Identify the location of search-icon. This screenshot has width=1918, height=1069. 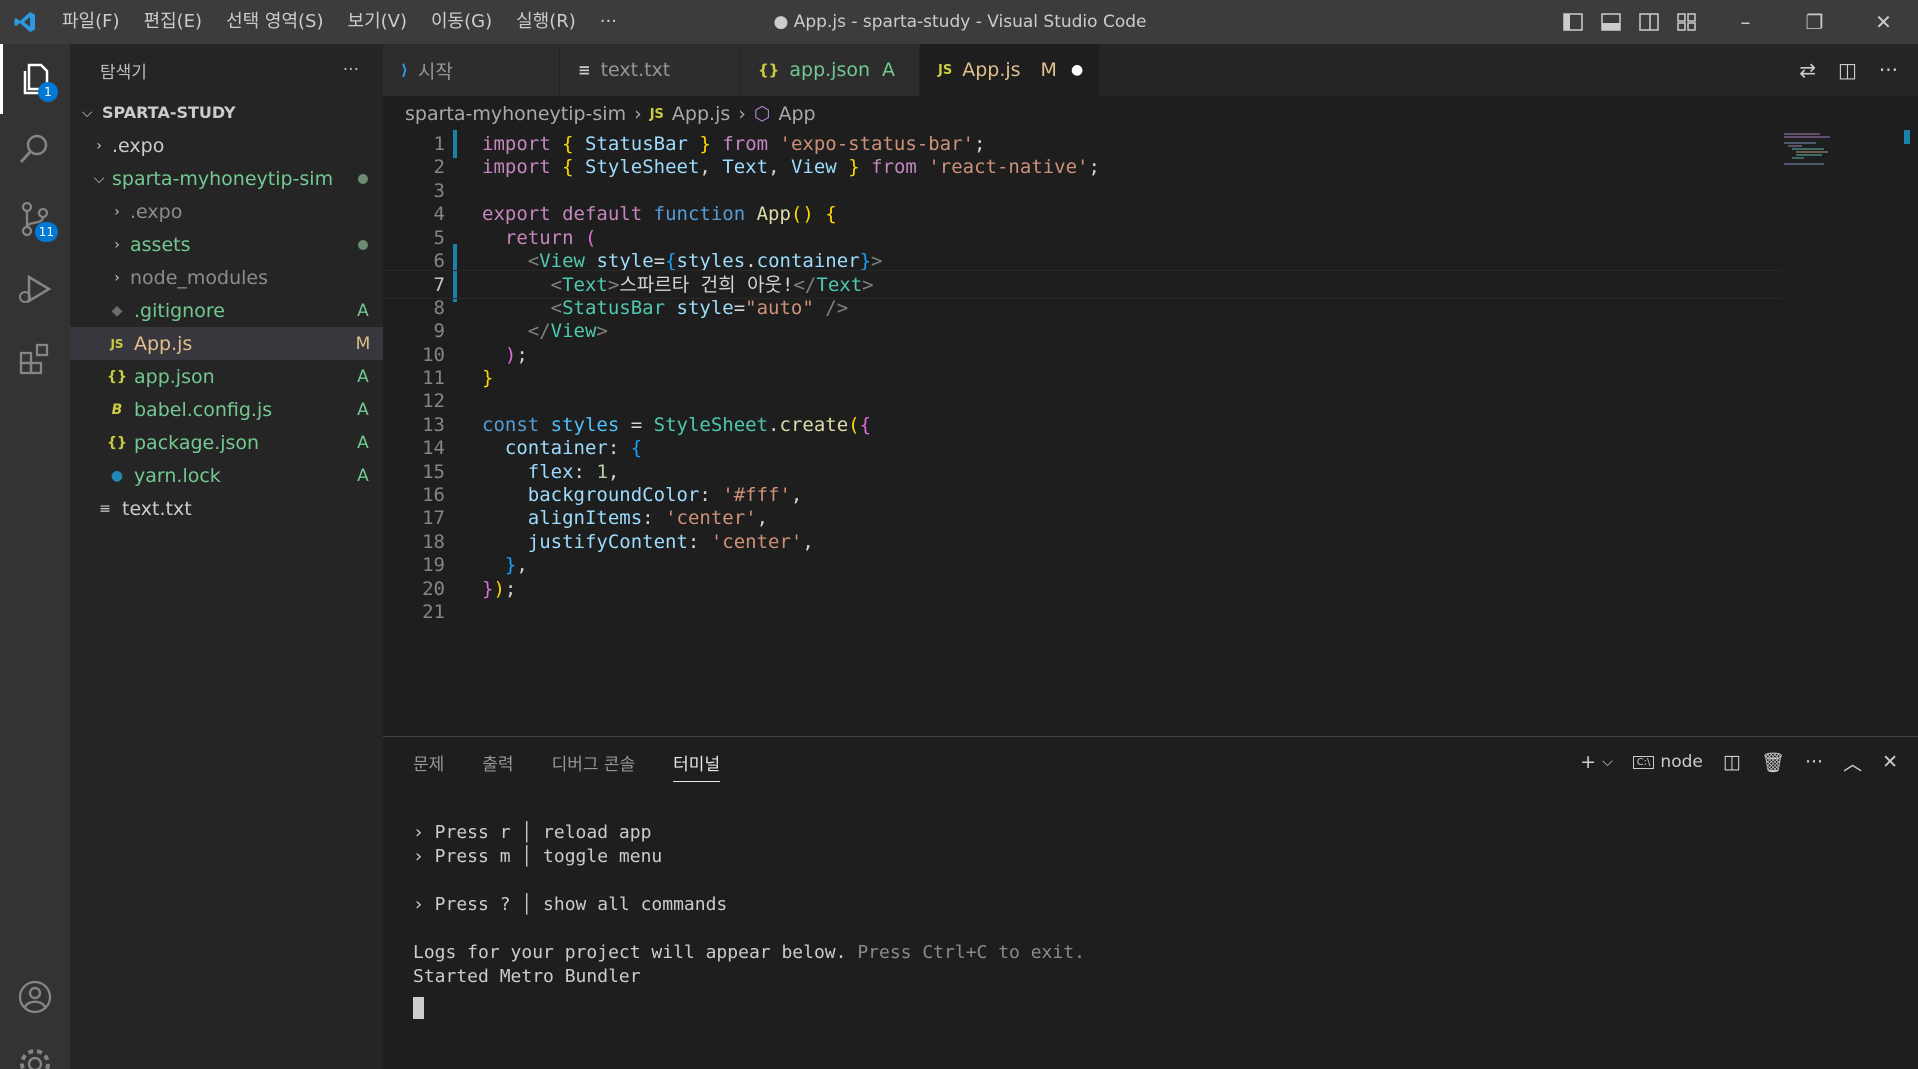
(35, 149).